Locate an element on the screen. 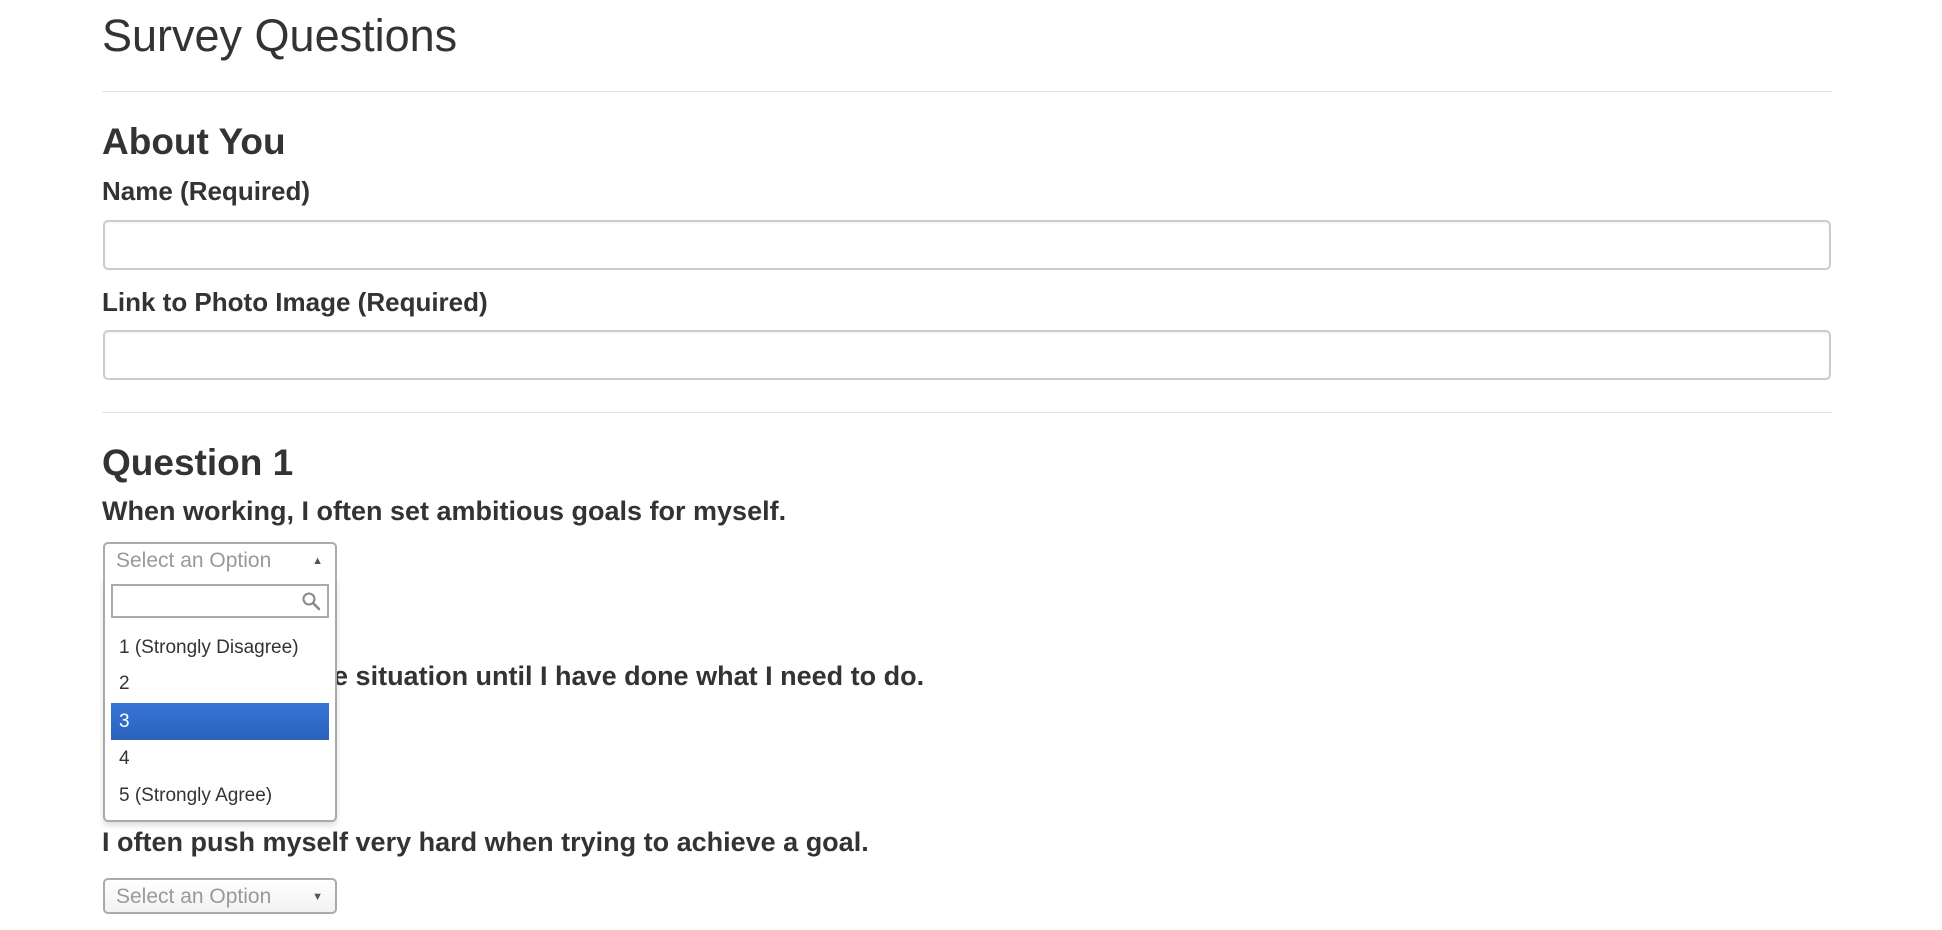  photo-link-input is located at coordinates (967, 355).